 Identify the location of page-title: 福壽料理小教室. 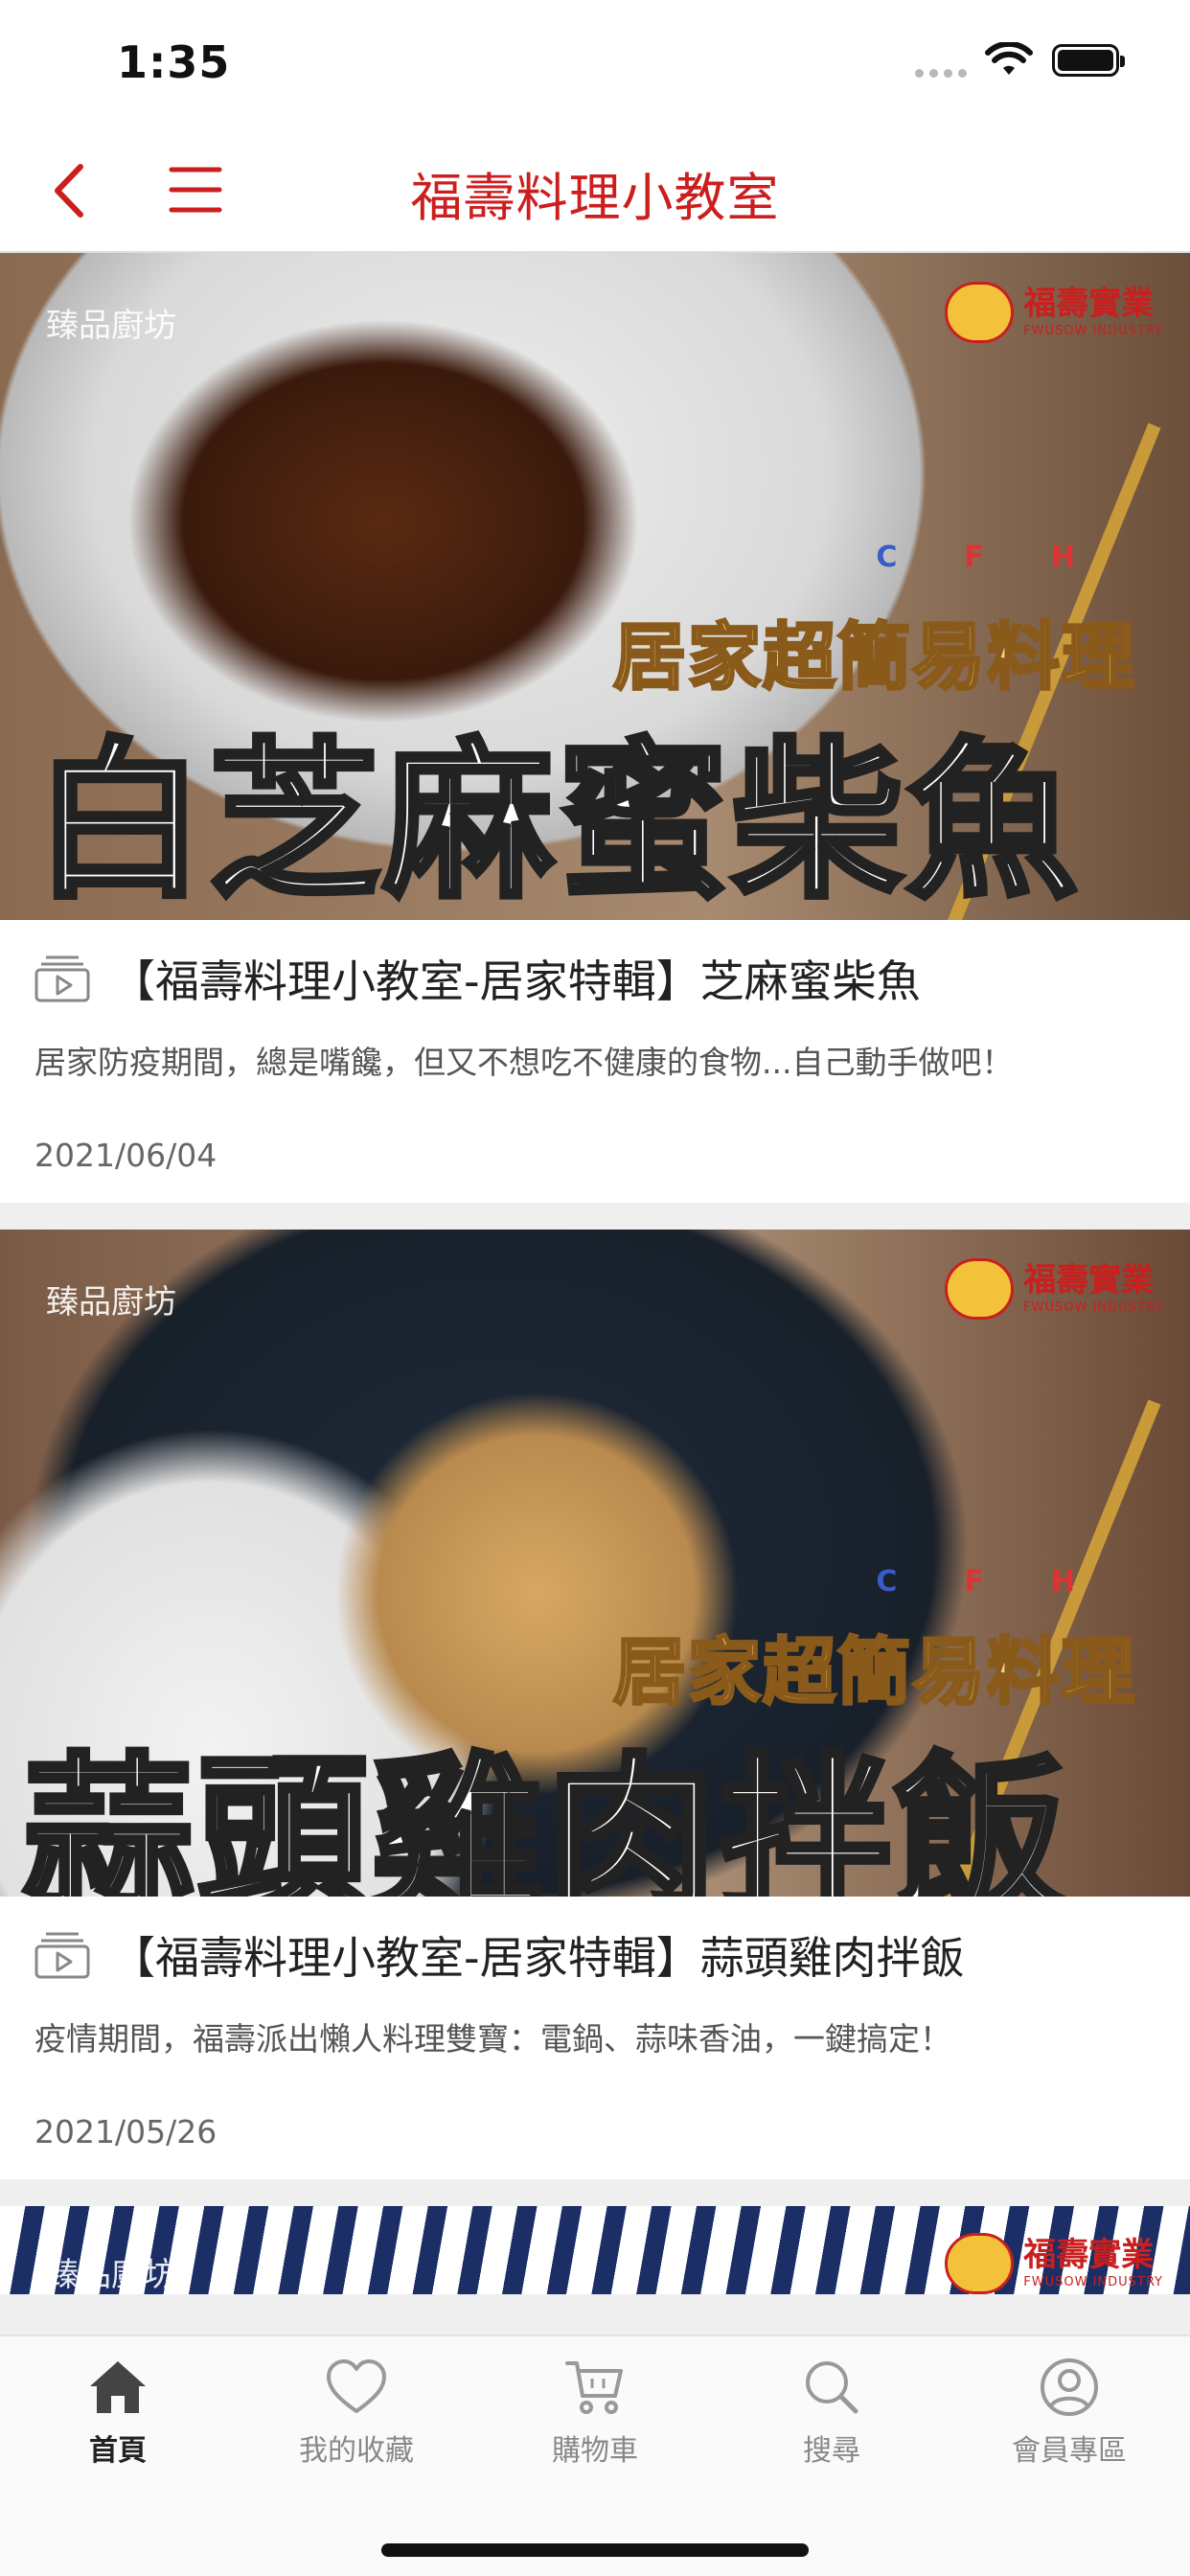
(595, 198).